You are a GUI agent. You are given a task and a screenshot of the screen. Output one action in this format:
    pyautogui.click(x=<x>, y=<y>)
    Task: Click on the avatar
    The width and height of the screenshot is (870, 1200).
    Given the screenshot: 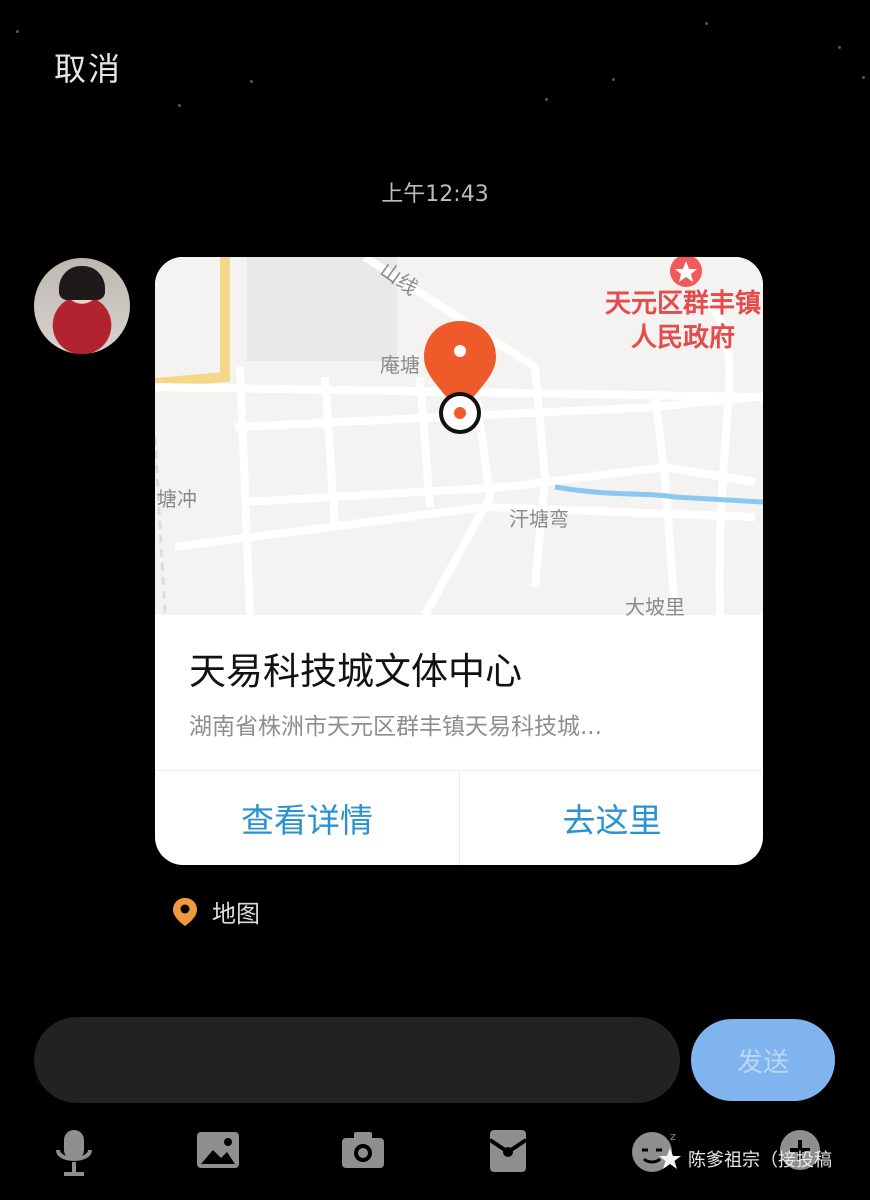 What is the action you would take?
    pyautogui.click(x=82, y=306)
    